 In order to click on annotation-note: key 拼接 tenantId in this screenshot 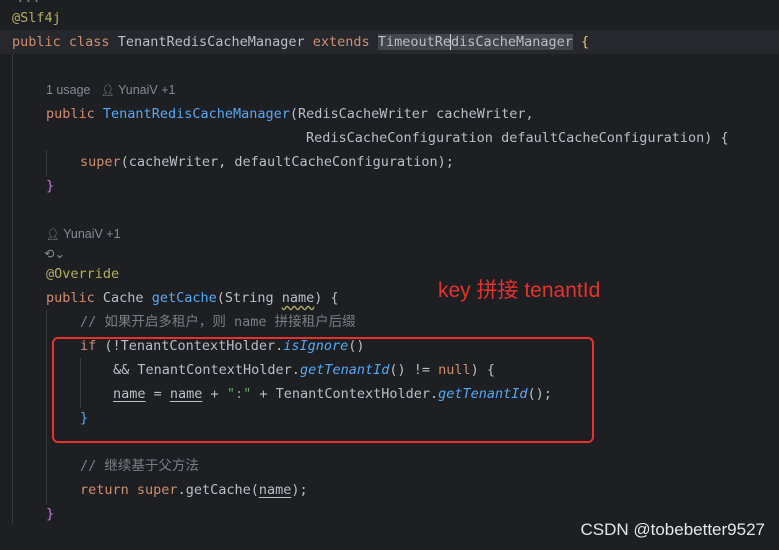, I will do `click(519, 290)`.